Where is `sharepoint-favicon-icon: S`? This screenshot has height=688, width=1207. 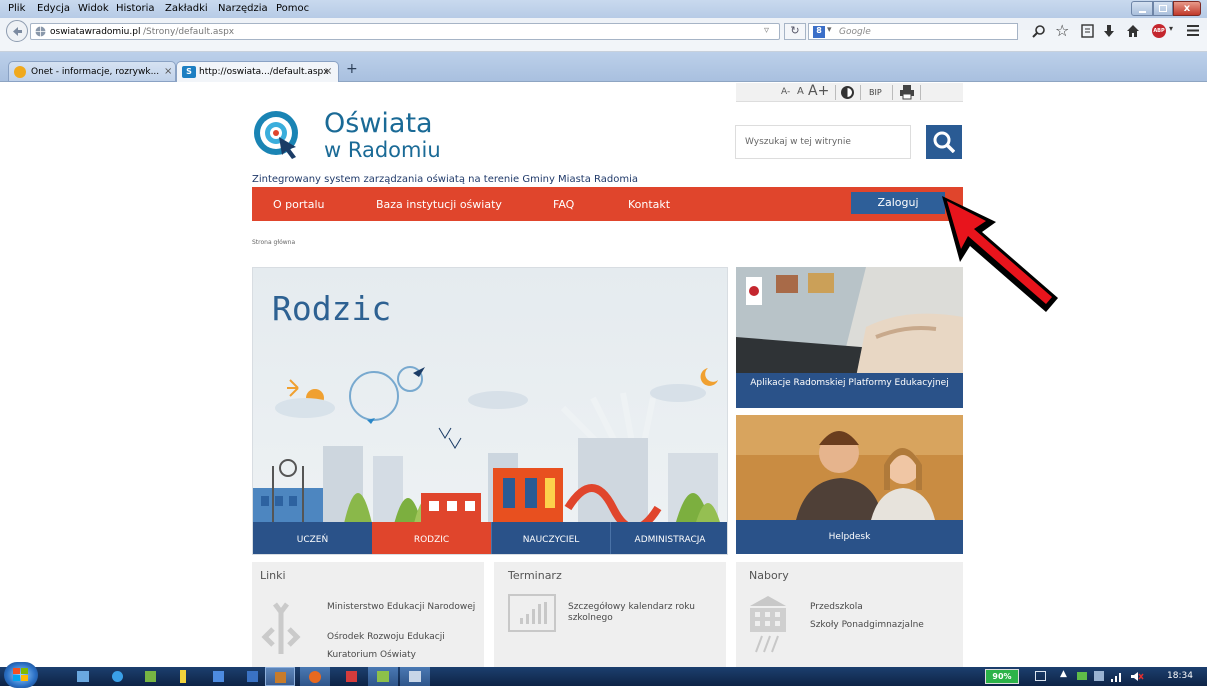
sharepoint-favicon-icon: S is located at coordinates (189, 72).